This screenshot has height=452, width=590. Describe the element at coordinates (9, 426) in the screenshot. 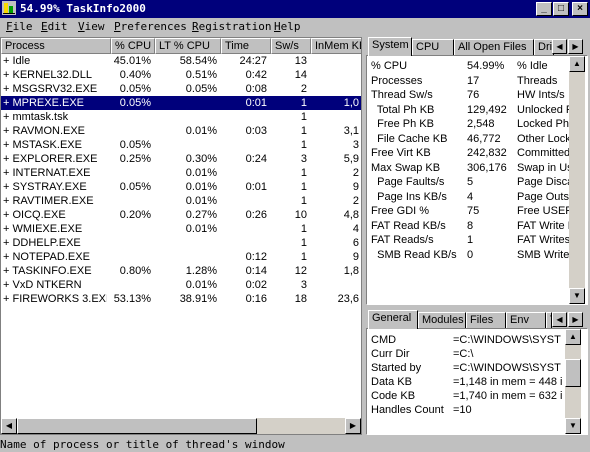

I see `scroll-left-button: ◀` at that location.